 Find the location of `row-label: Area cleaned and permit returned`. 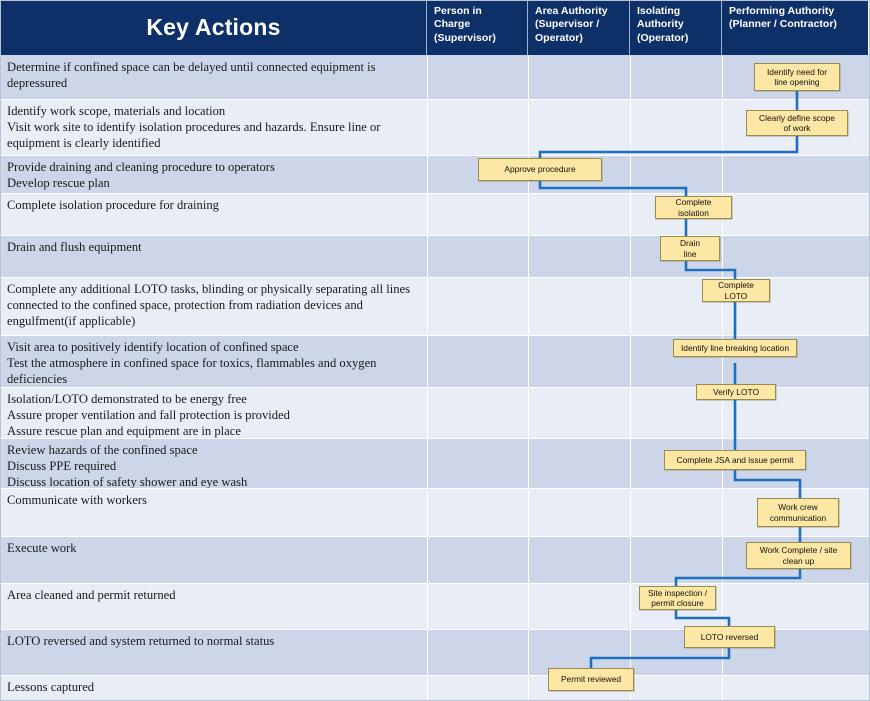

row-label: Area cleaned and permit returned is located at coordinates (91, 595).